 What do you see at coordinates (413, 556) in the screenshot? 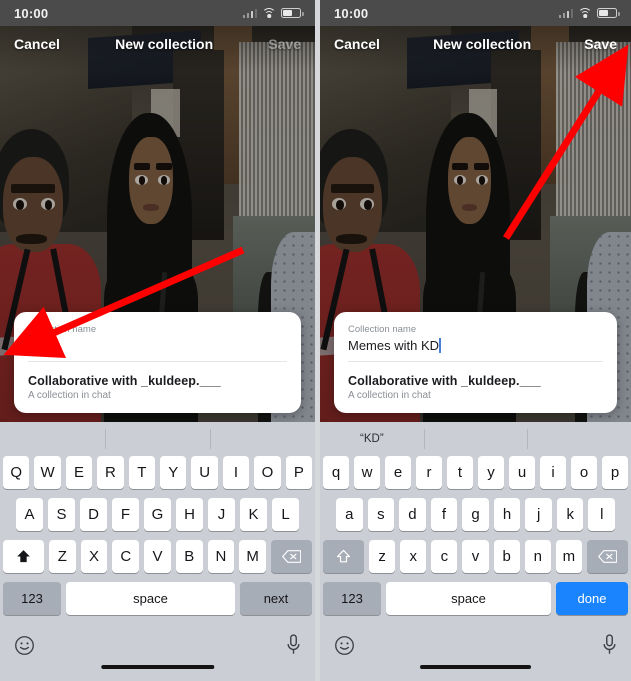
I see `key-x: x` at bounding box center [413, 556].